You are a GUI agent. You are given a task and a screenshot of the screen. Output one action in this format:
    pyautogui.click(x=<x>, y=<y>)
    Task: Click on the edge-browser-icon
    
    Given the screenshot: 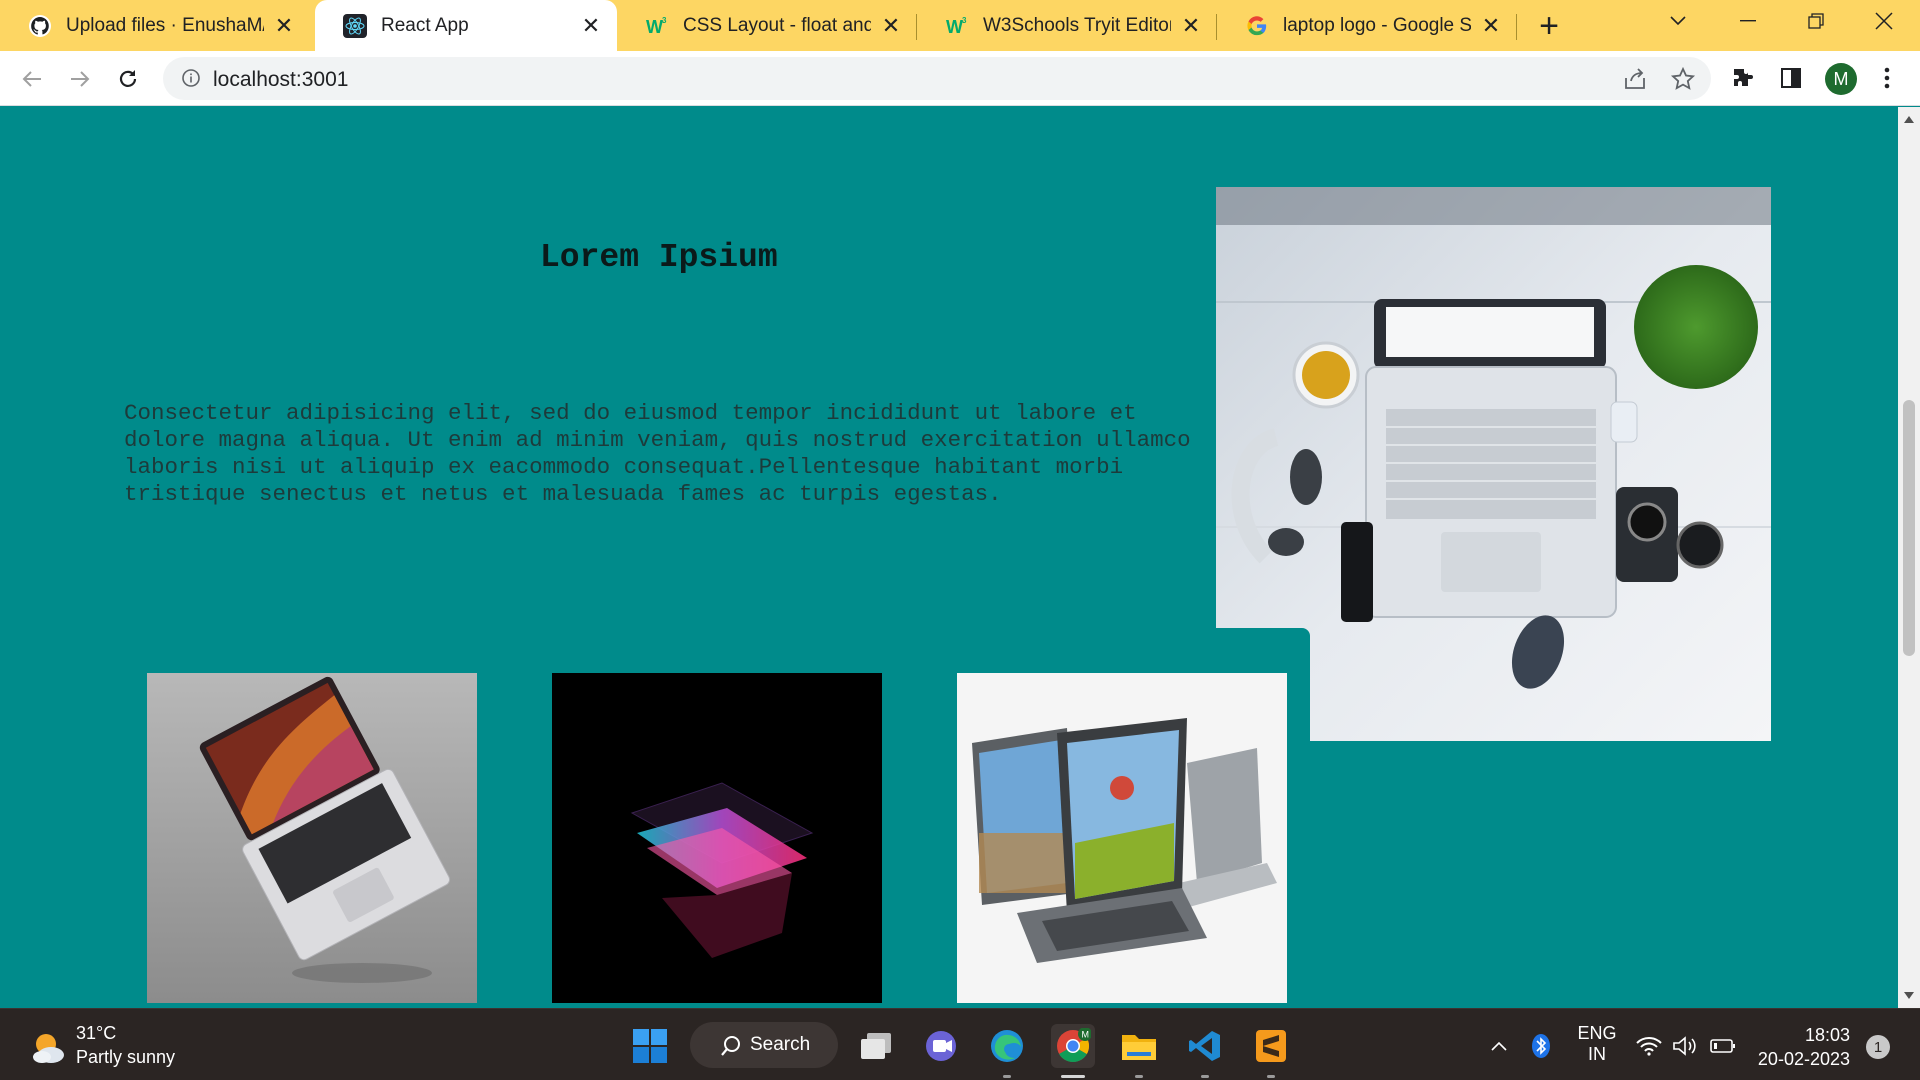 What is the action you would take?
    pyautogui.click(x=1007, y=1046)
    